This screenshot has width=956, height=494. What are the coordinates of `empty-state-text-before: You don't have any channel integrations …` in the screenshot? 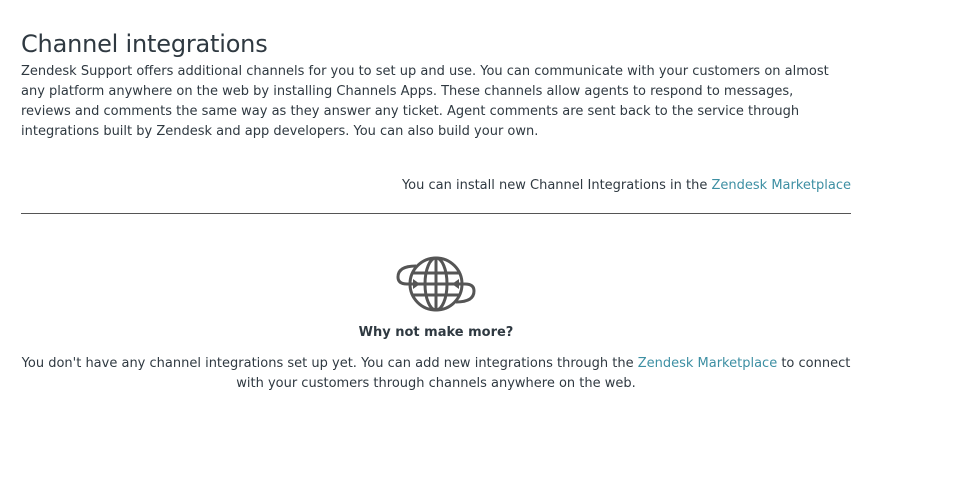 It's located at (329, 363).